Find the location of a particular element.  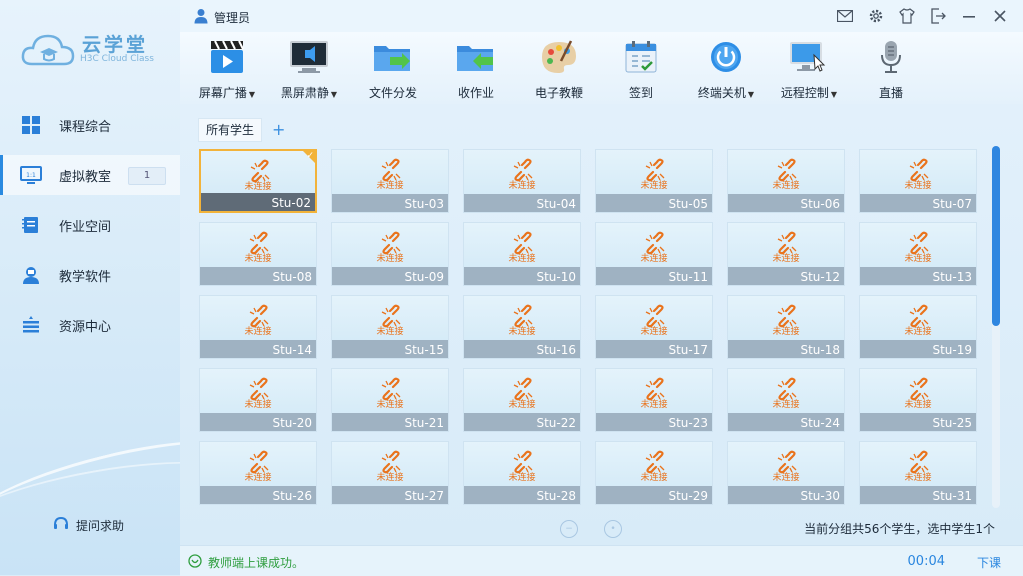

student-tile: 未连接 Stu-13 is located at coordinates (918, 254).